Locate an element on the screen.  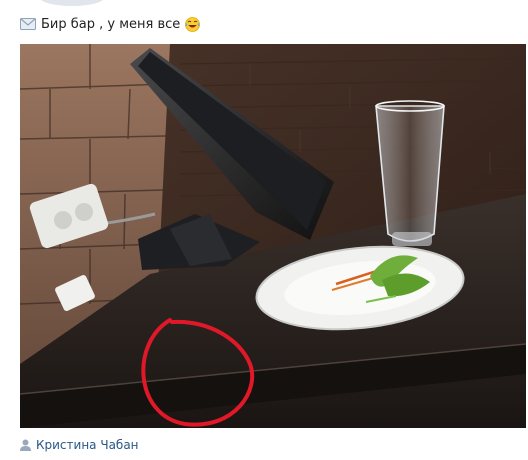
post-message: Бир бар , у меня все is located at coordinates (110, 24).